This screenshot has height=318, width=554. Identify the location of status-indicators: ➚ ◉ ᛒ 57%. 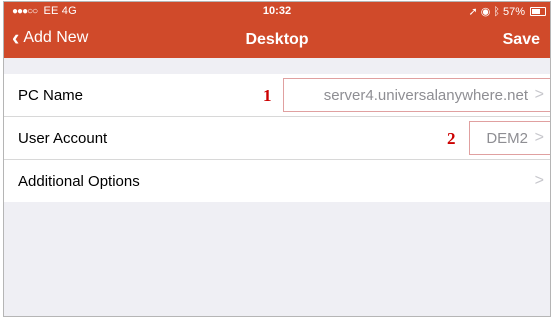
(507, 11).